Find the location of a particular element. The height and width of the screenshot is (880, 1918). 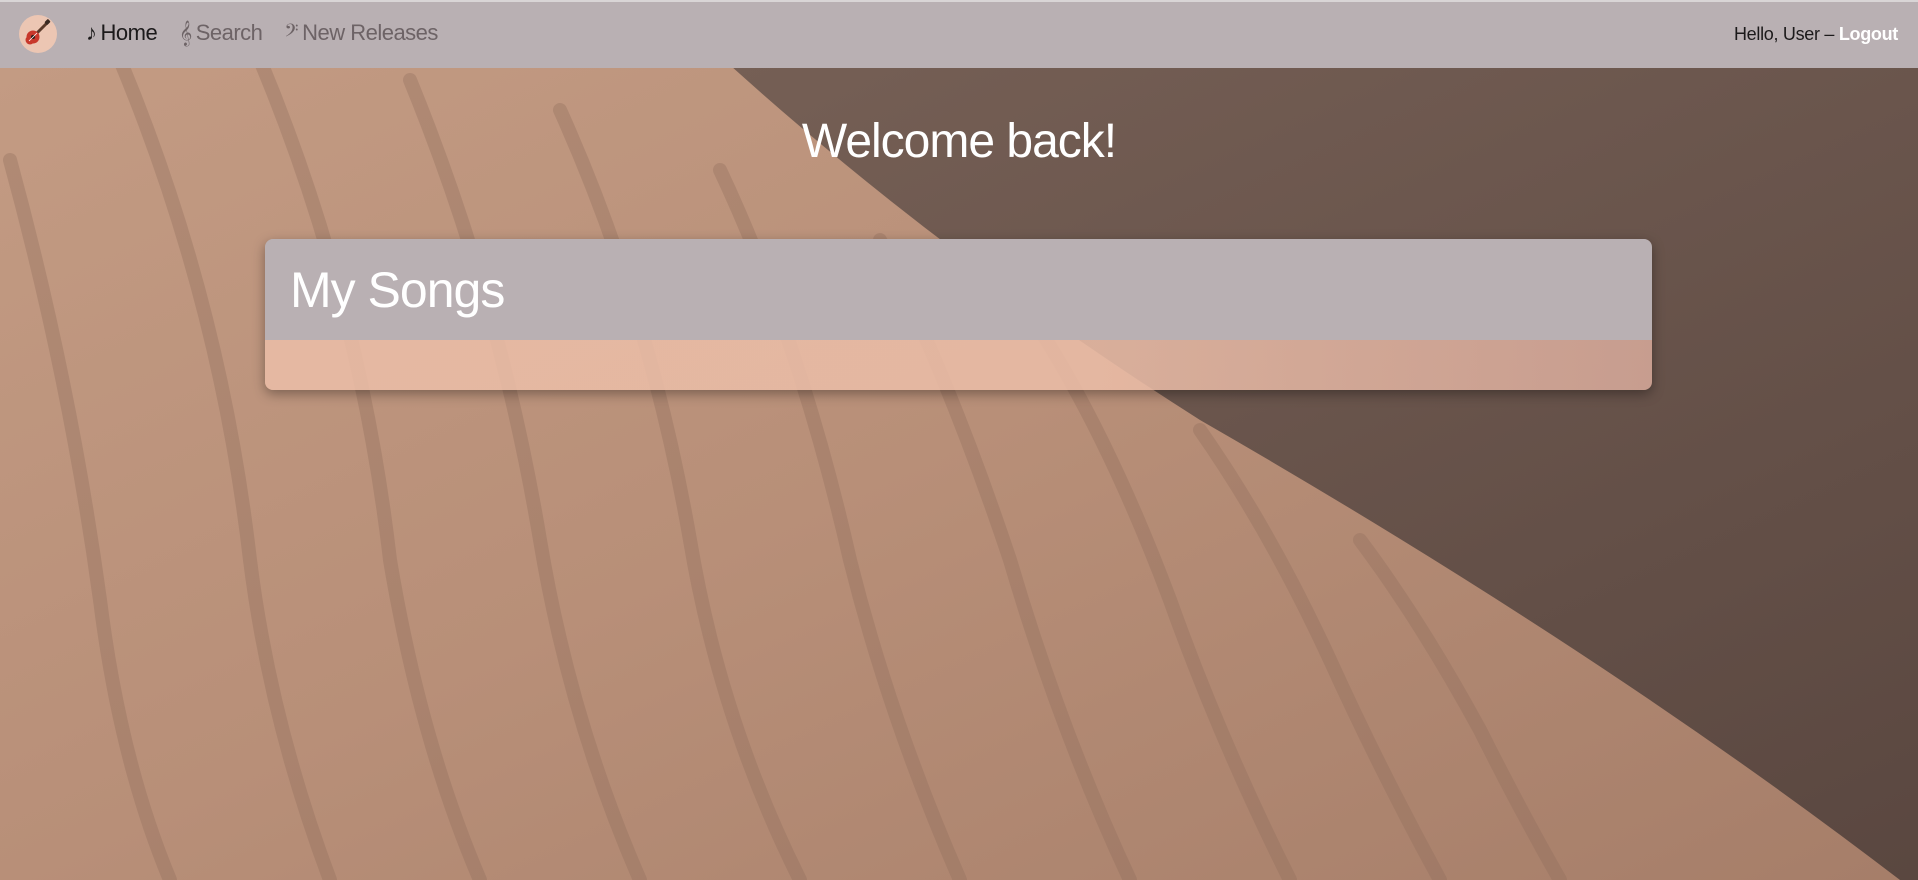

my-songs-title: My Songs is located at coordinates (397, 289).